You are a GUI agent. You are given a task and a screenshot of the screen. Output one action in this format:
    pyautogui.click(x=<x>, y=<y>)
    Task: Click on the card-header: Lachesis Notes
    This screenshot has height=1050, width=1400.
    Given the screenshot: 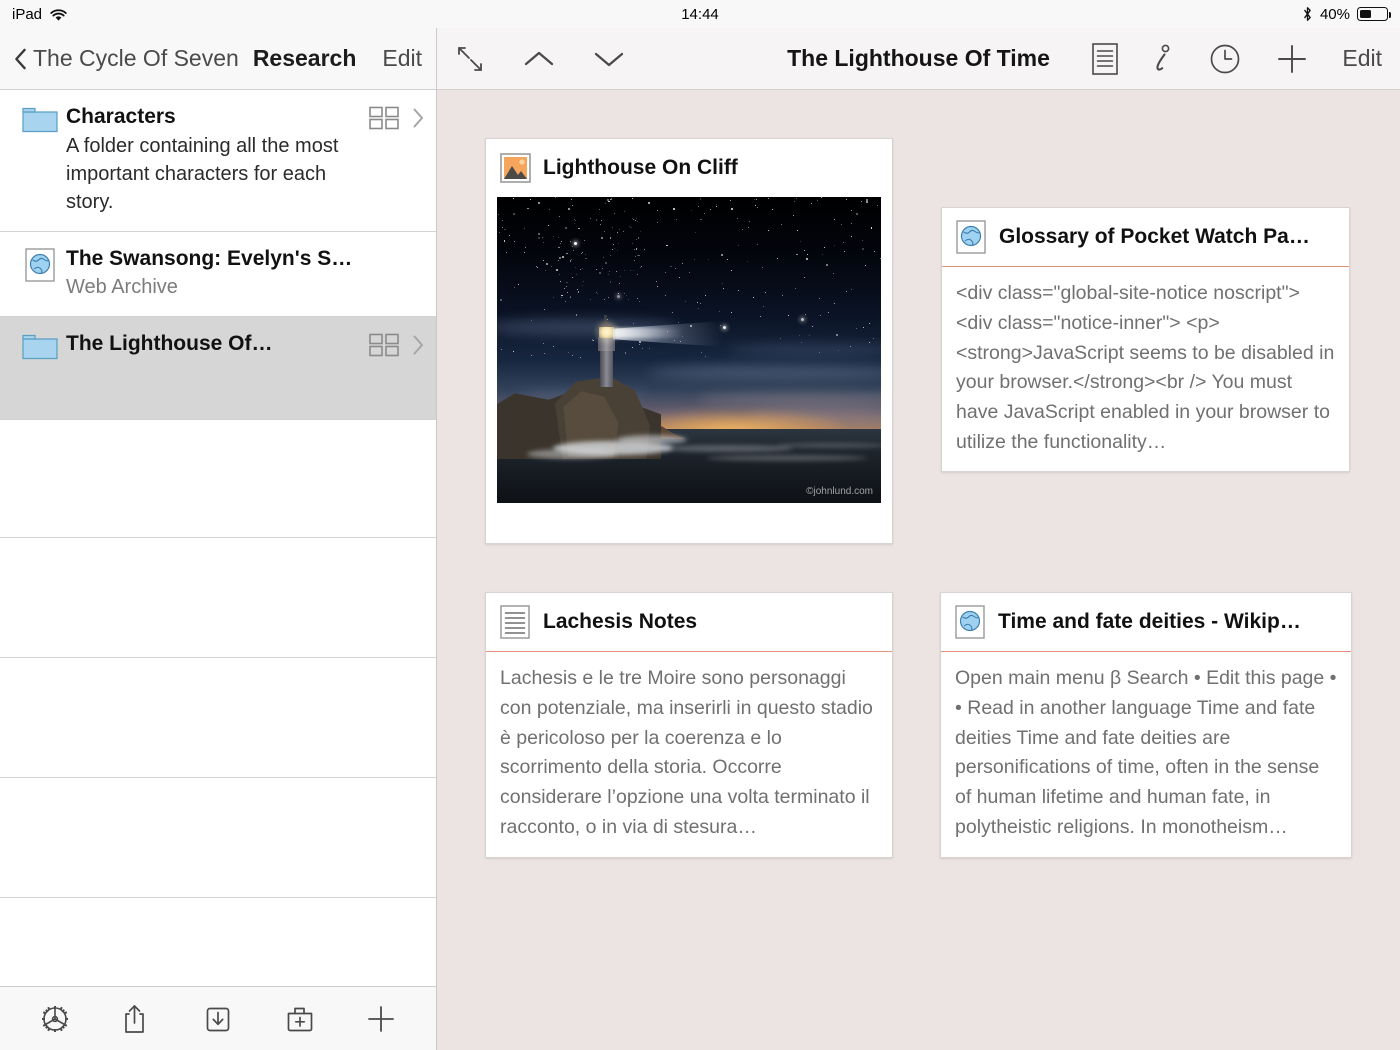 What is the action you would take?
    pyautogui.click(x=689, y=622)
    